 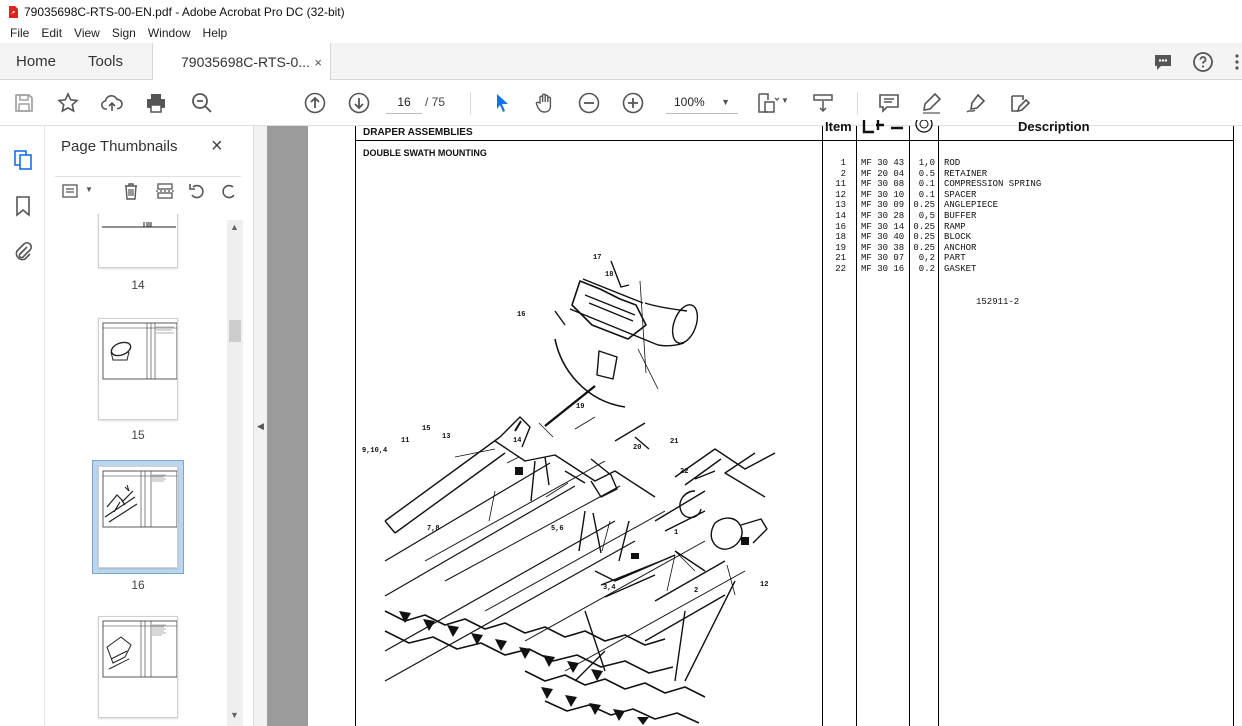 What do you see at coordinates (405, 441) in the screenshot?
I see `callout-label: 11` at bounding box center [405, 441].